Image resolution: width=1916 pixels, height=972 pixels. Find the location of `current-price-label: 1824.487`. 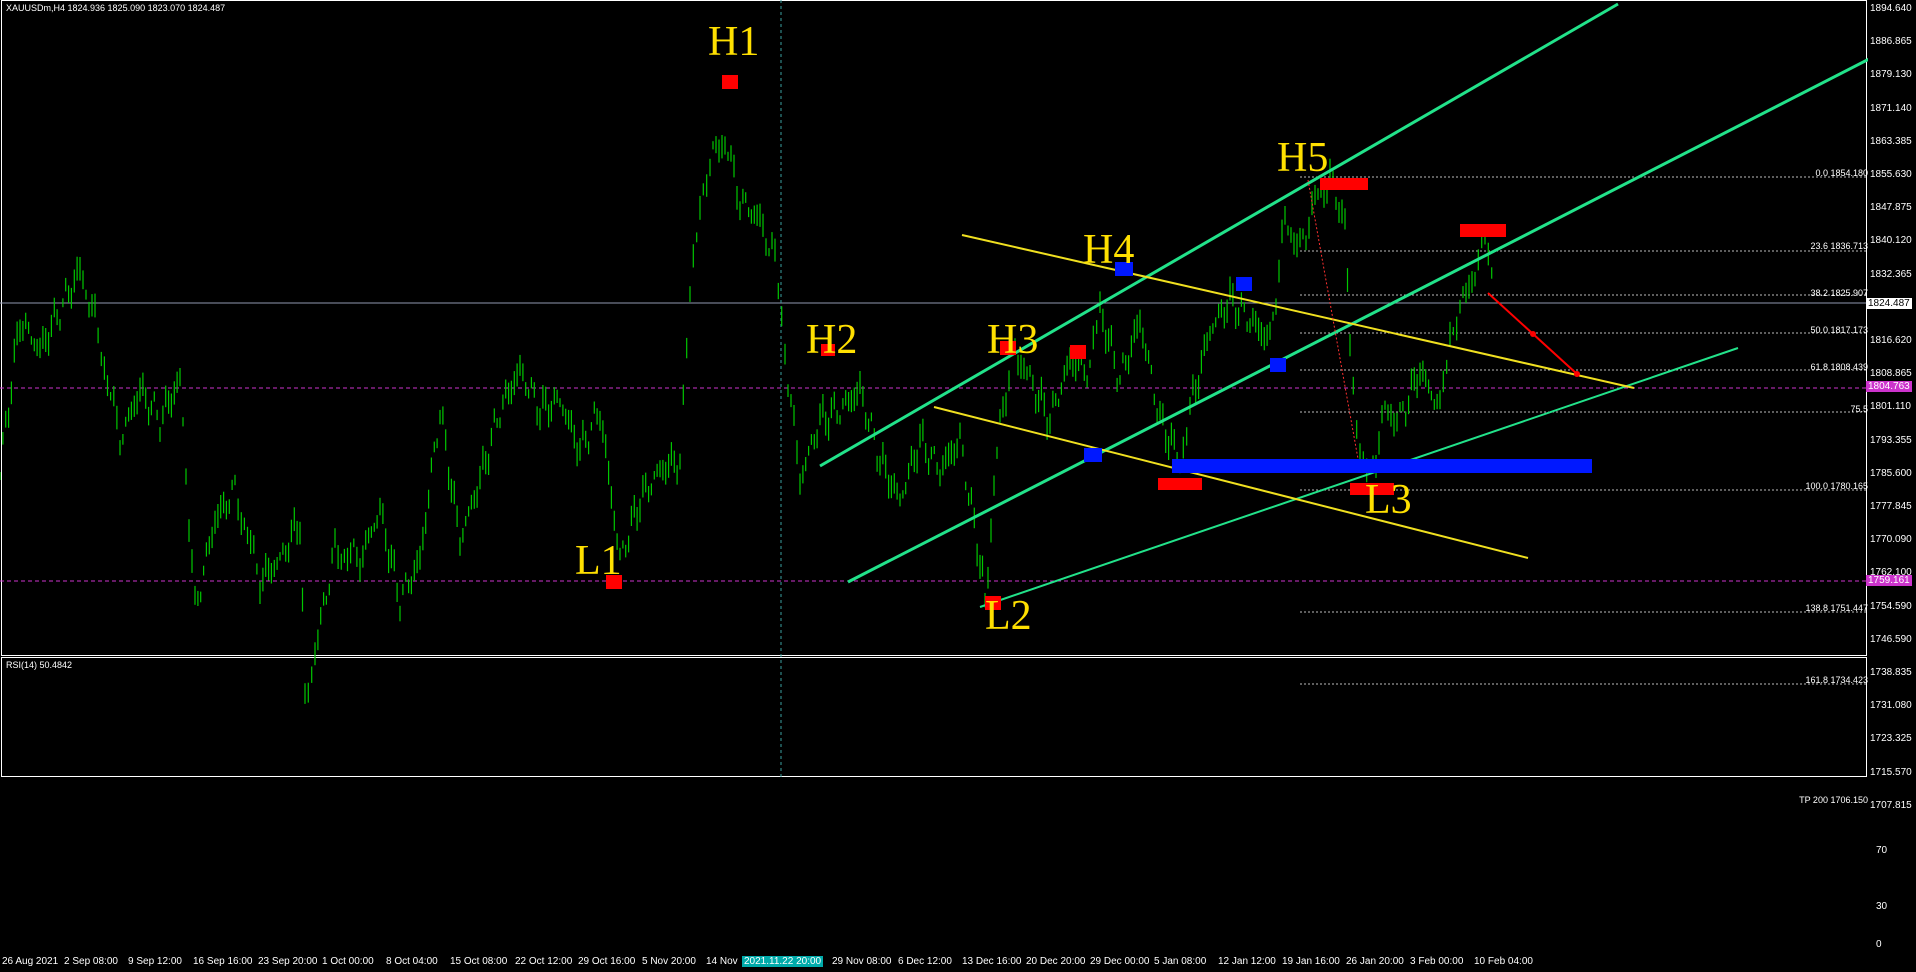

current-price-label: 1824.487 is located at coordinates (1889, 303).